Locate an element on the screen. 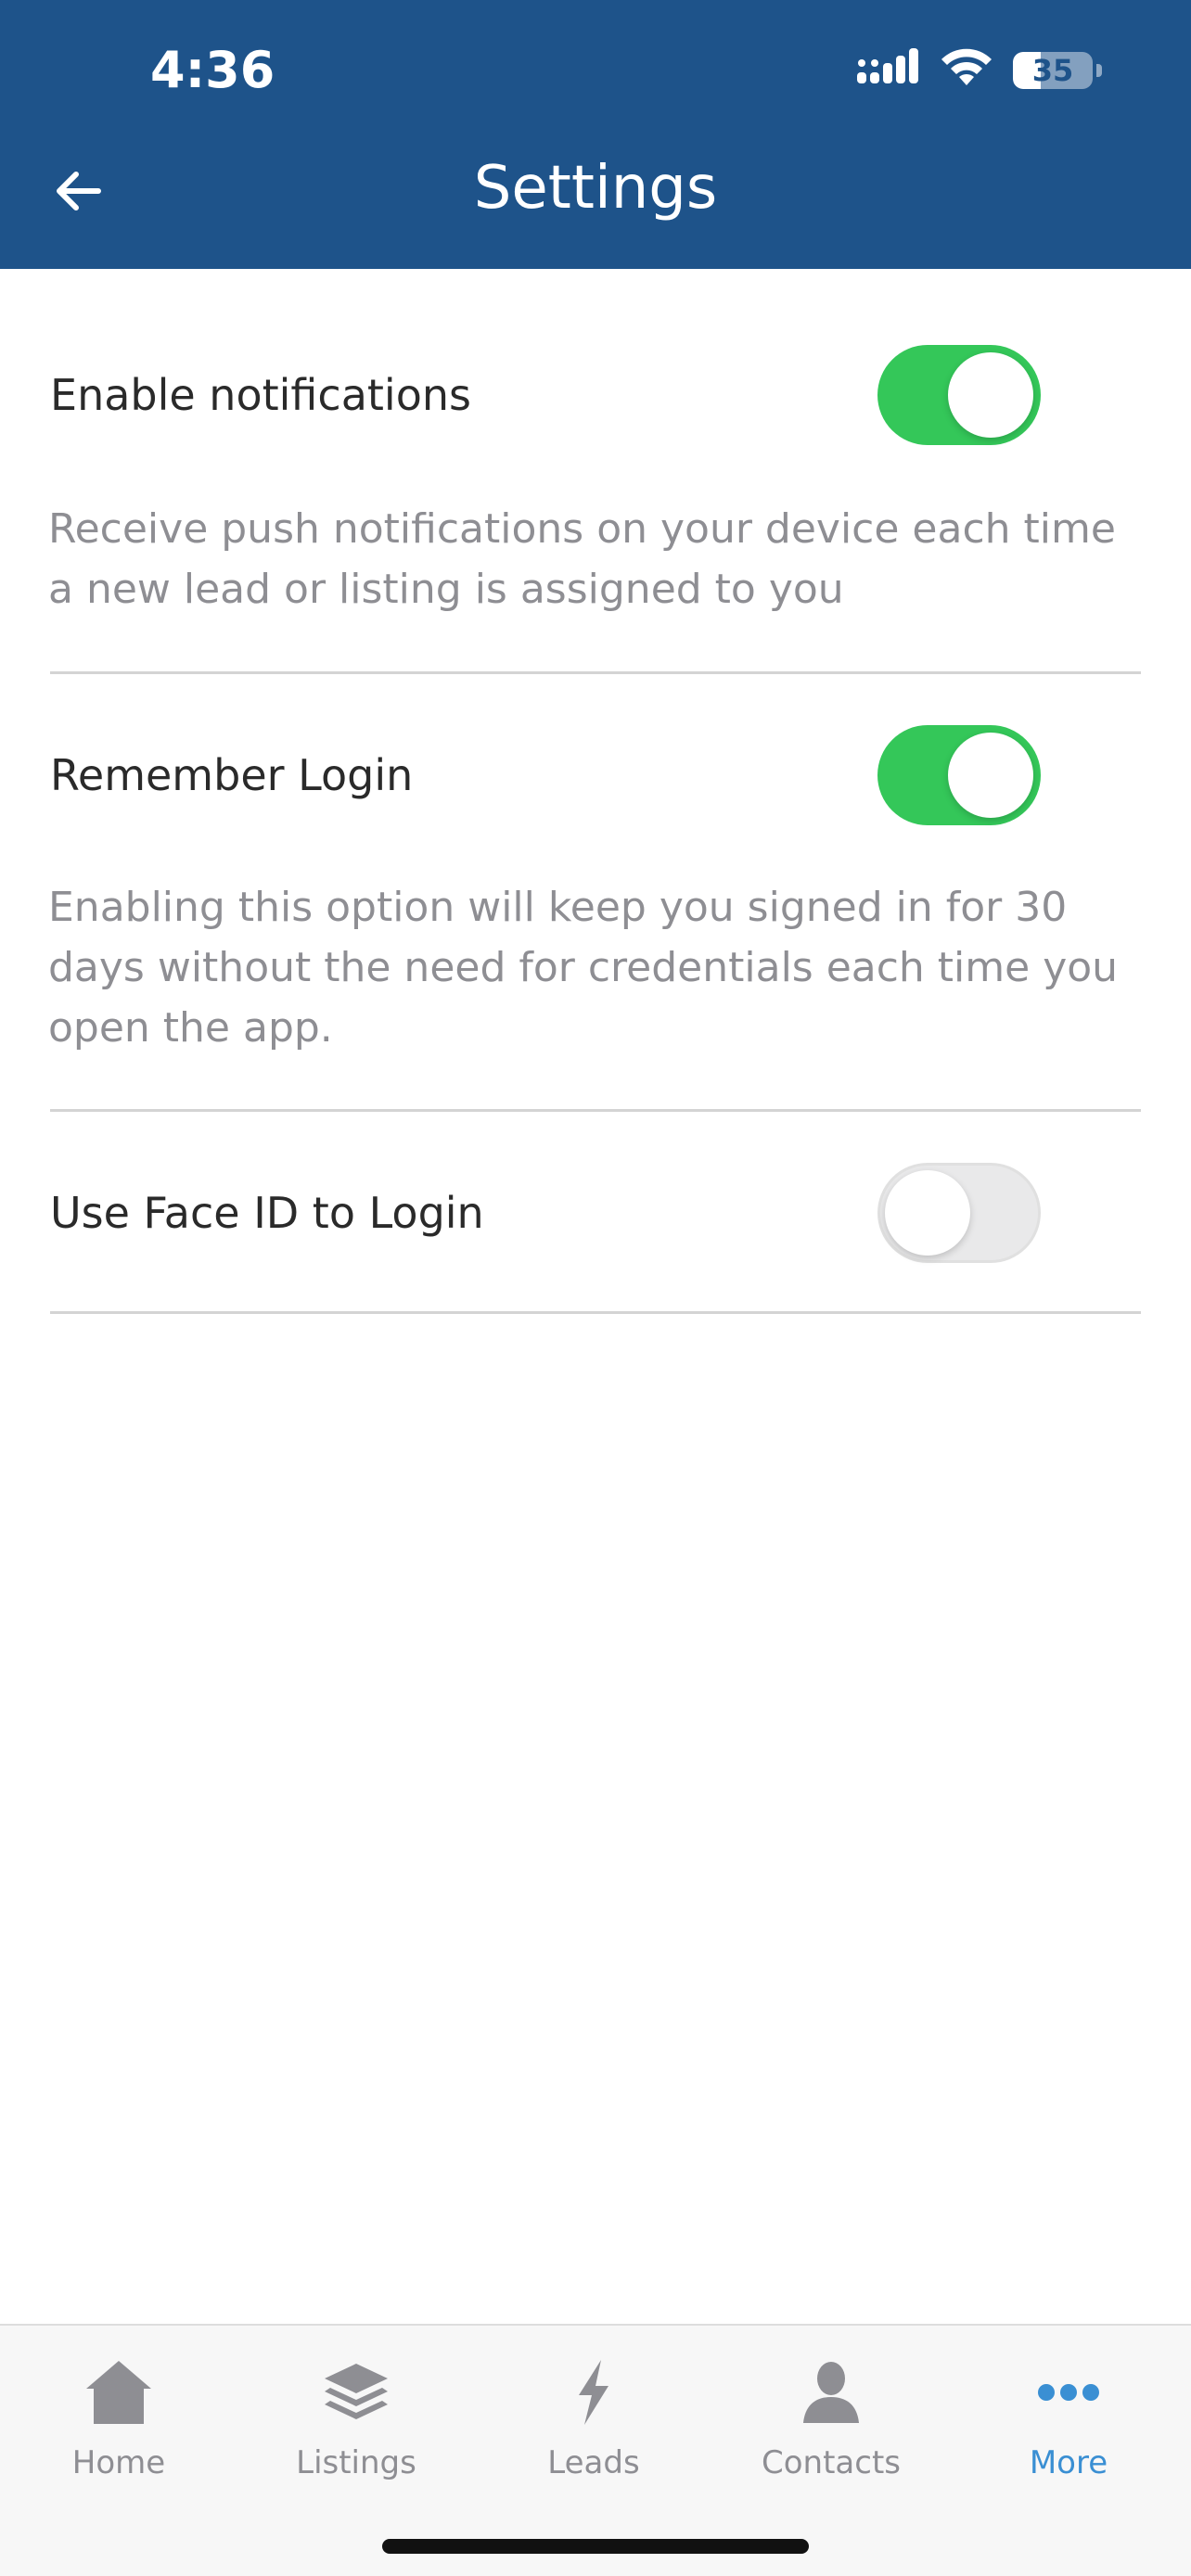 The width and height of the screenshot is (1191, 2576). battery-level: 35 is located at coordinates (1052, 71).